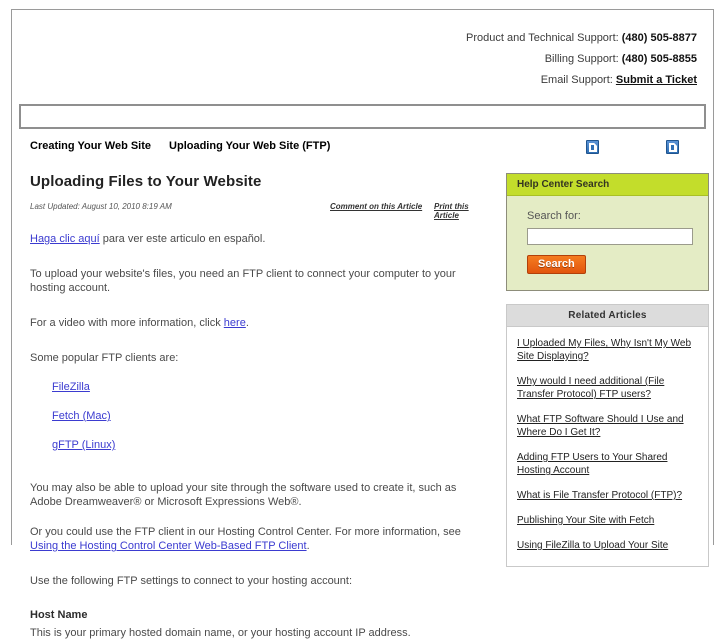  I want to click on video-here-link: here, so click(235, 323).